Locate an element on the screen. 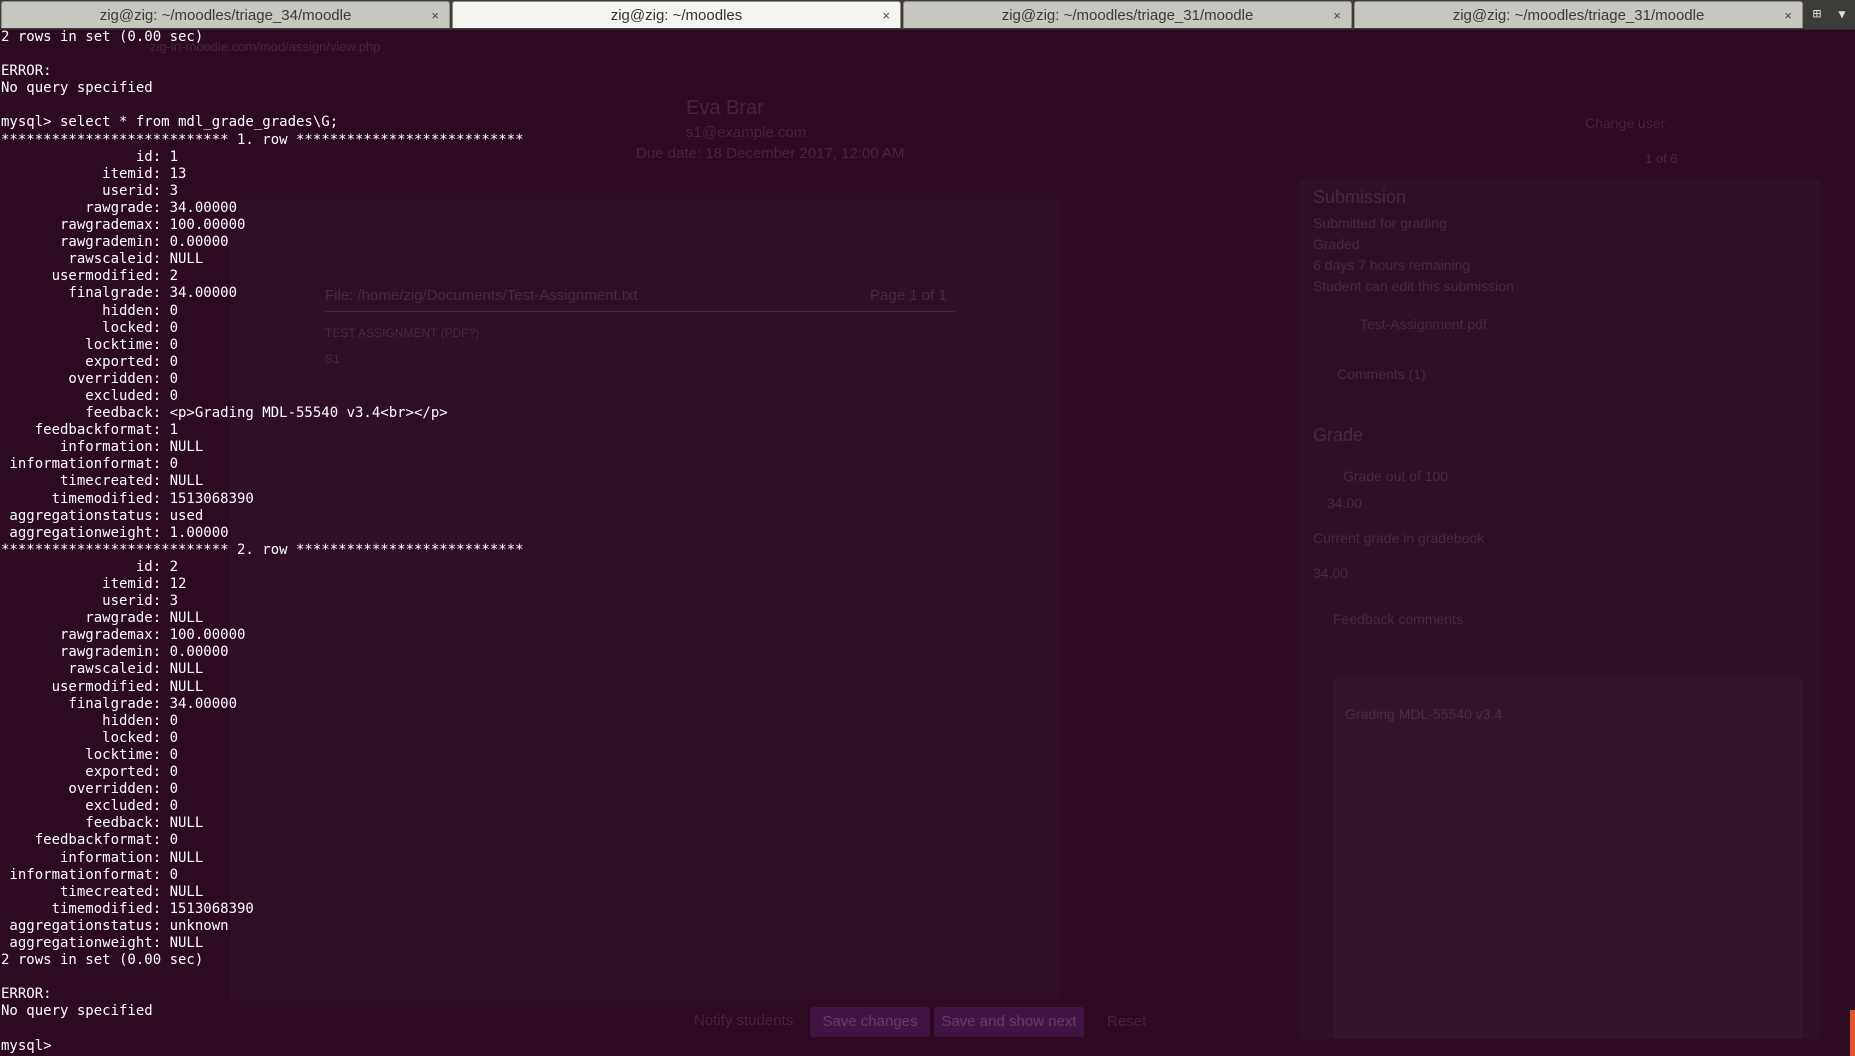 This screenshot has height=1056, width=1855. terminal-line: aggregationstatus: used is located at coordinates (102, 515).